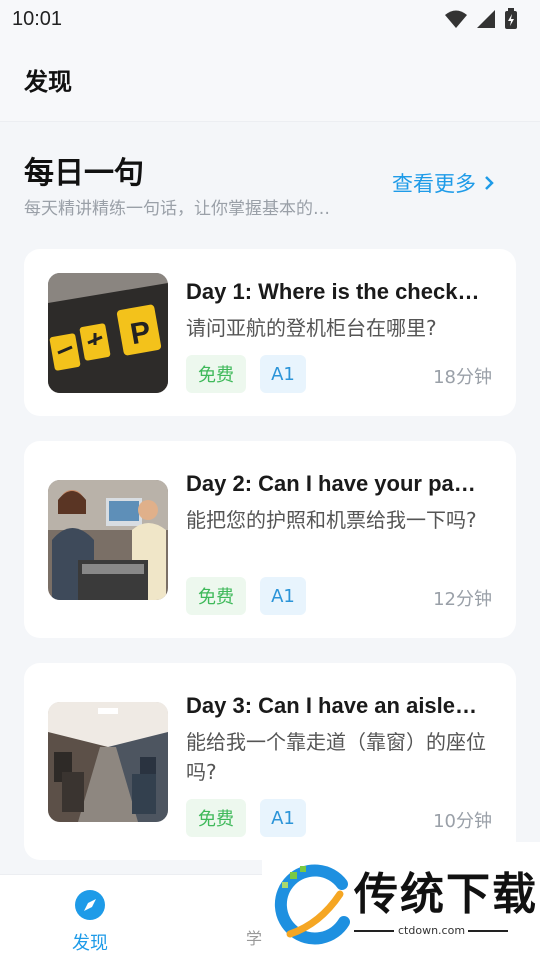 This screenshot has width=540, height=960. I want to click on see-more-link: 查看更多, so click(443, 183).